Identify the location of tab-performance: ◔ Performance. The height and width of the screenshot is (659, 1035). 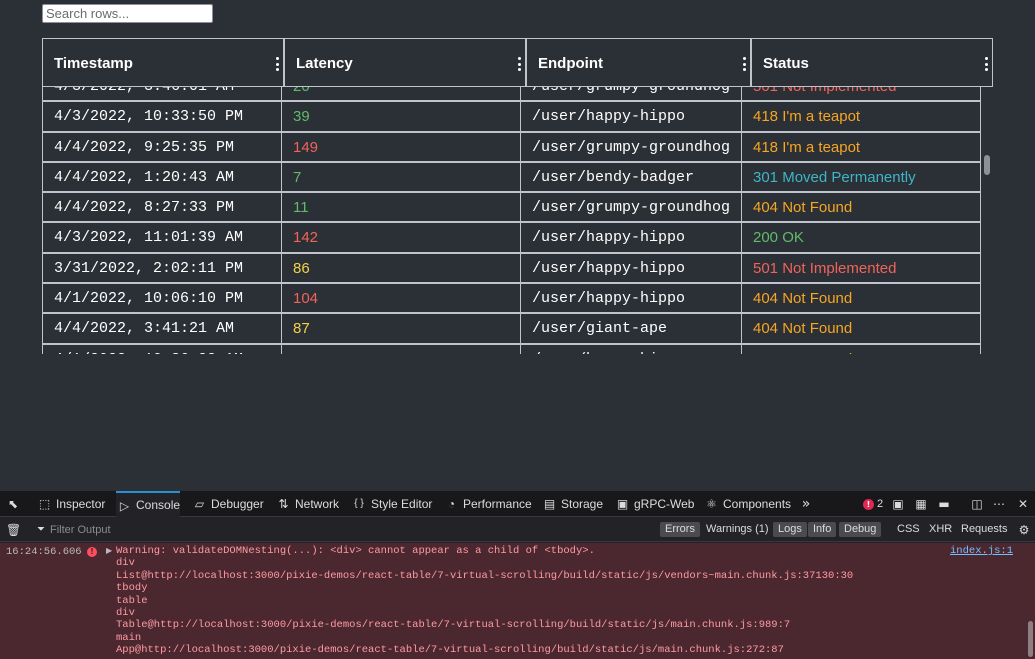
(487, 504).